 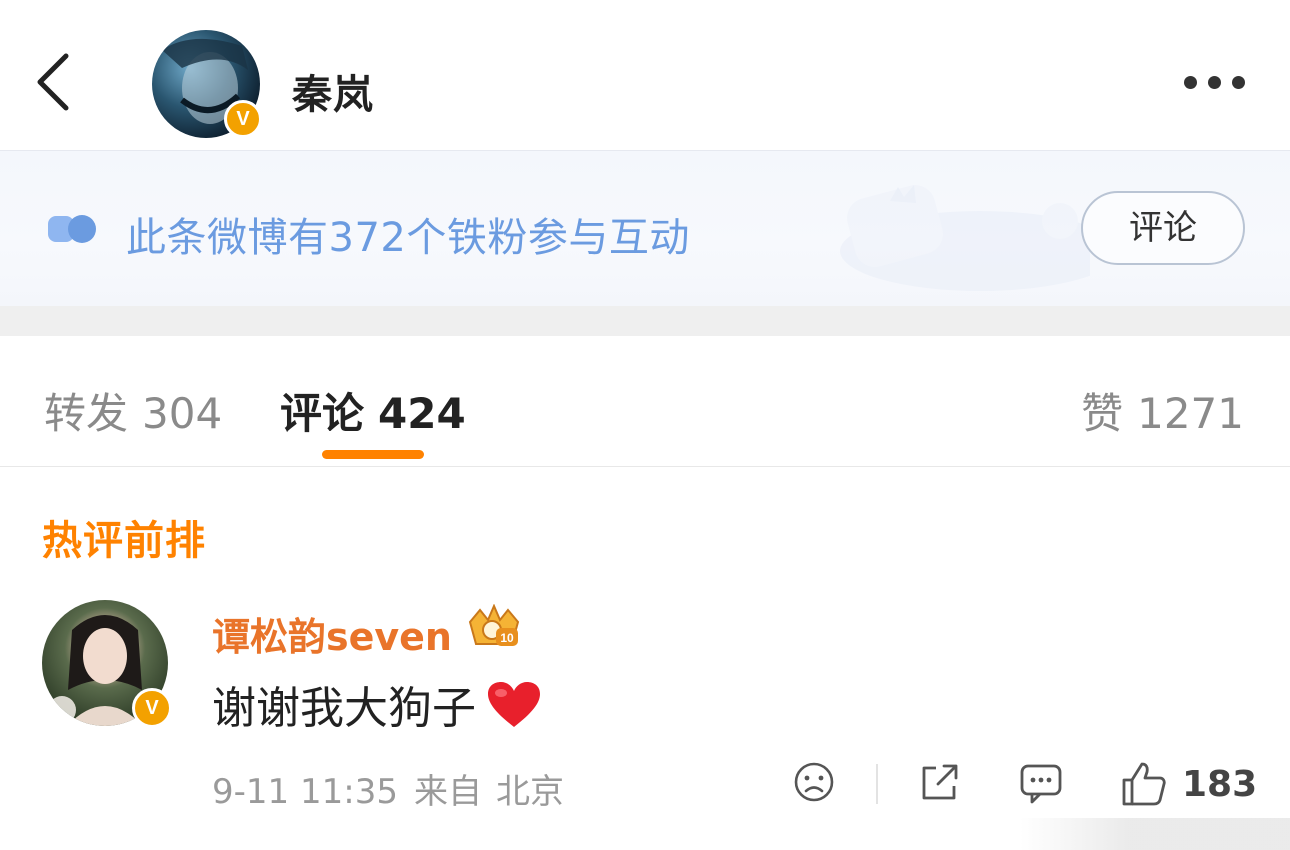 What do you see at coordinates (529, 792) in the screenshot?
I see `comment-location: 北京` at bounding box center [529, 792].